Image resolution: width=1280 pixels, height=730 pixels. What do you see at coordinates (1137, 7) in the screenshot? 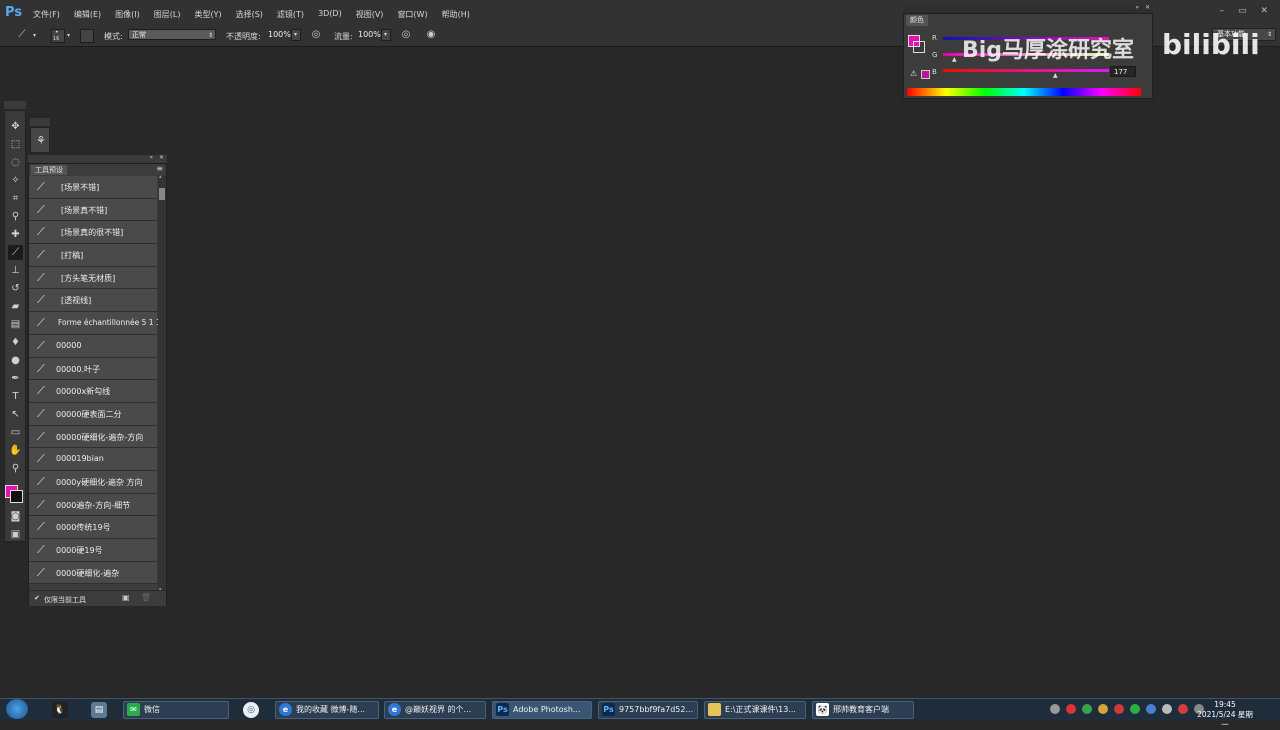
I see `collapse-icon: »` at bounding box center [1137, 7].